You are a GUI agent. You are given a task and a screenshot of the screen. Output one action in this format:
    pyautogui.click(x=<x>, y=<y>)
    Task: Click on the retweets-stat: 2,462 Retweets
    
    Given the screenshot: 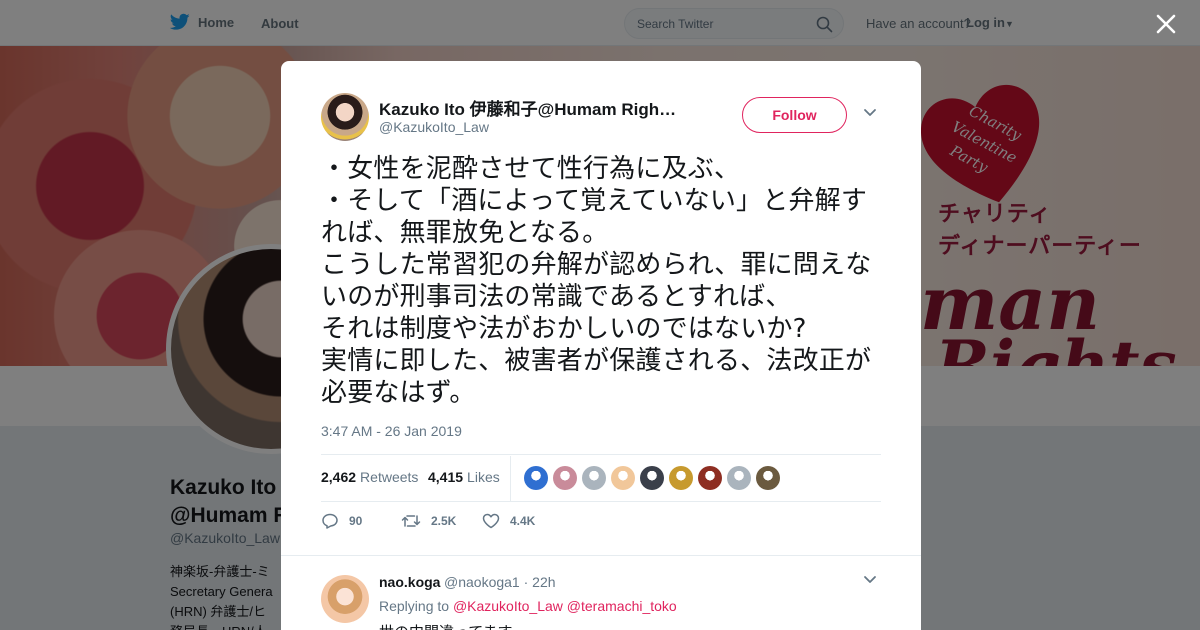 What is the action you would take?
    pyautogui.click(x=369, y=477)
    